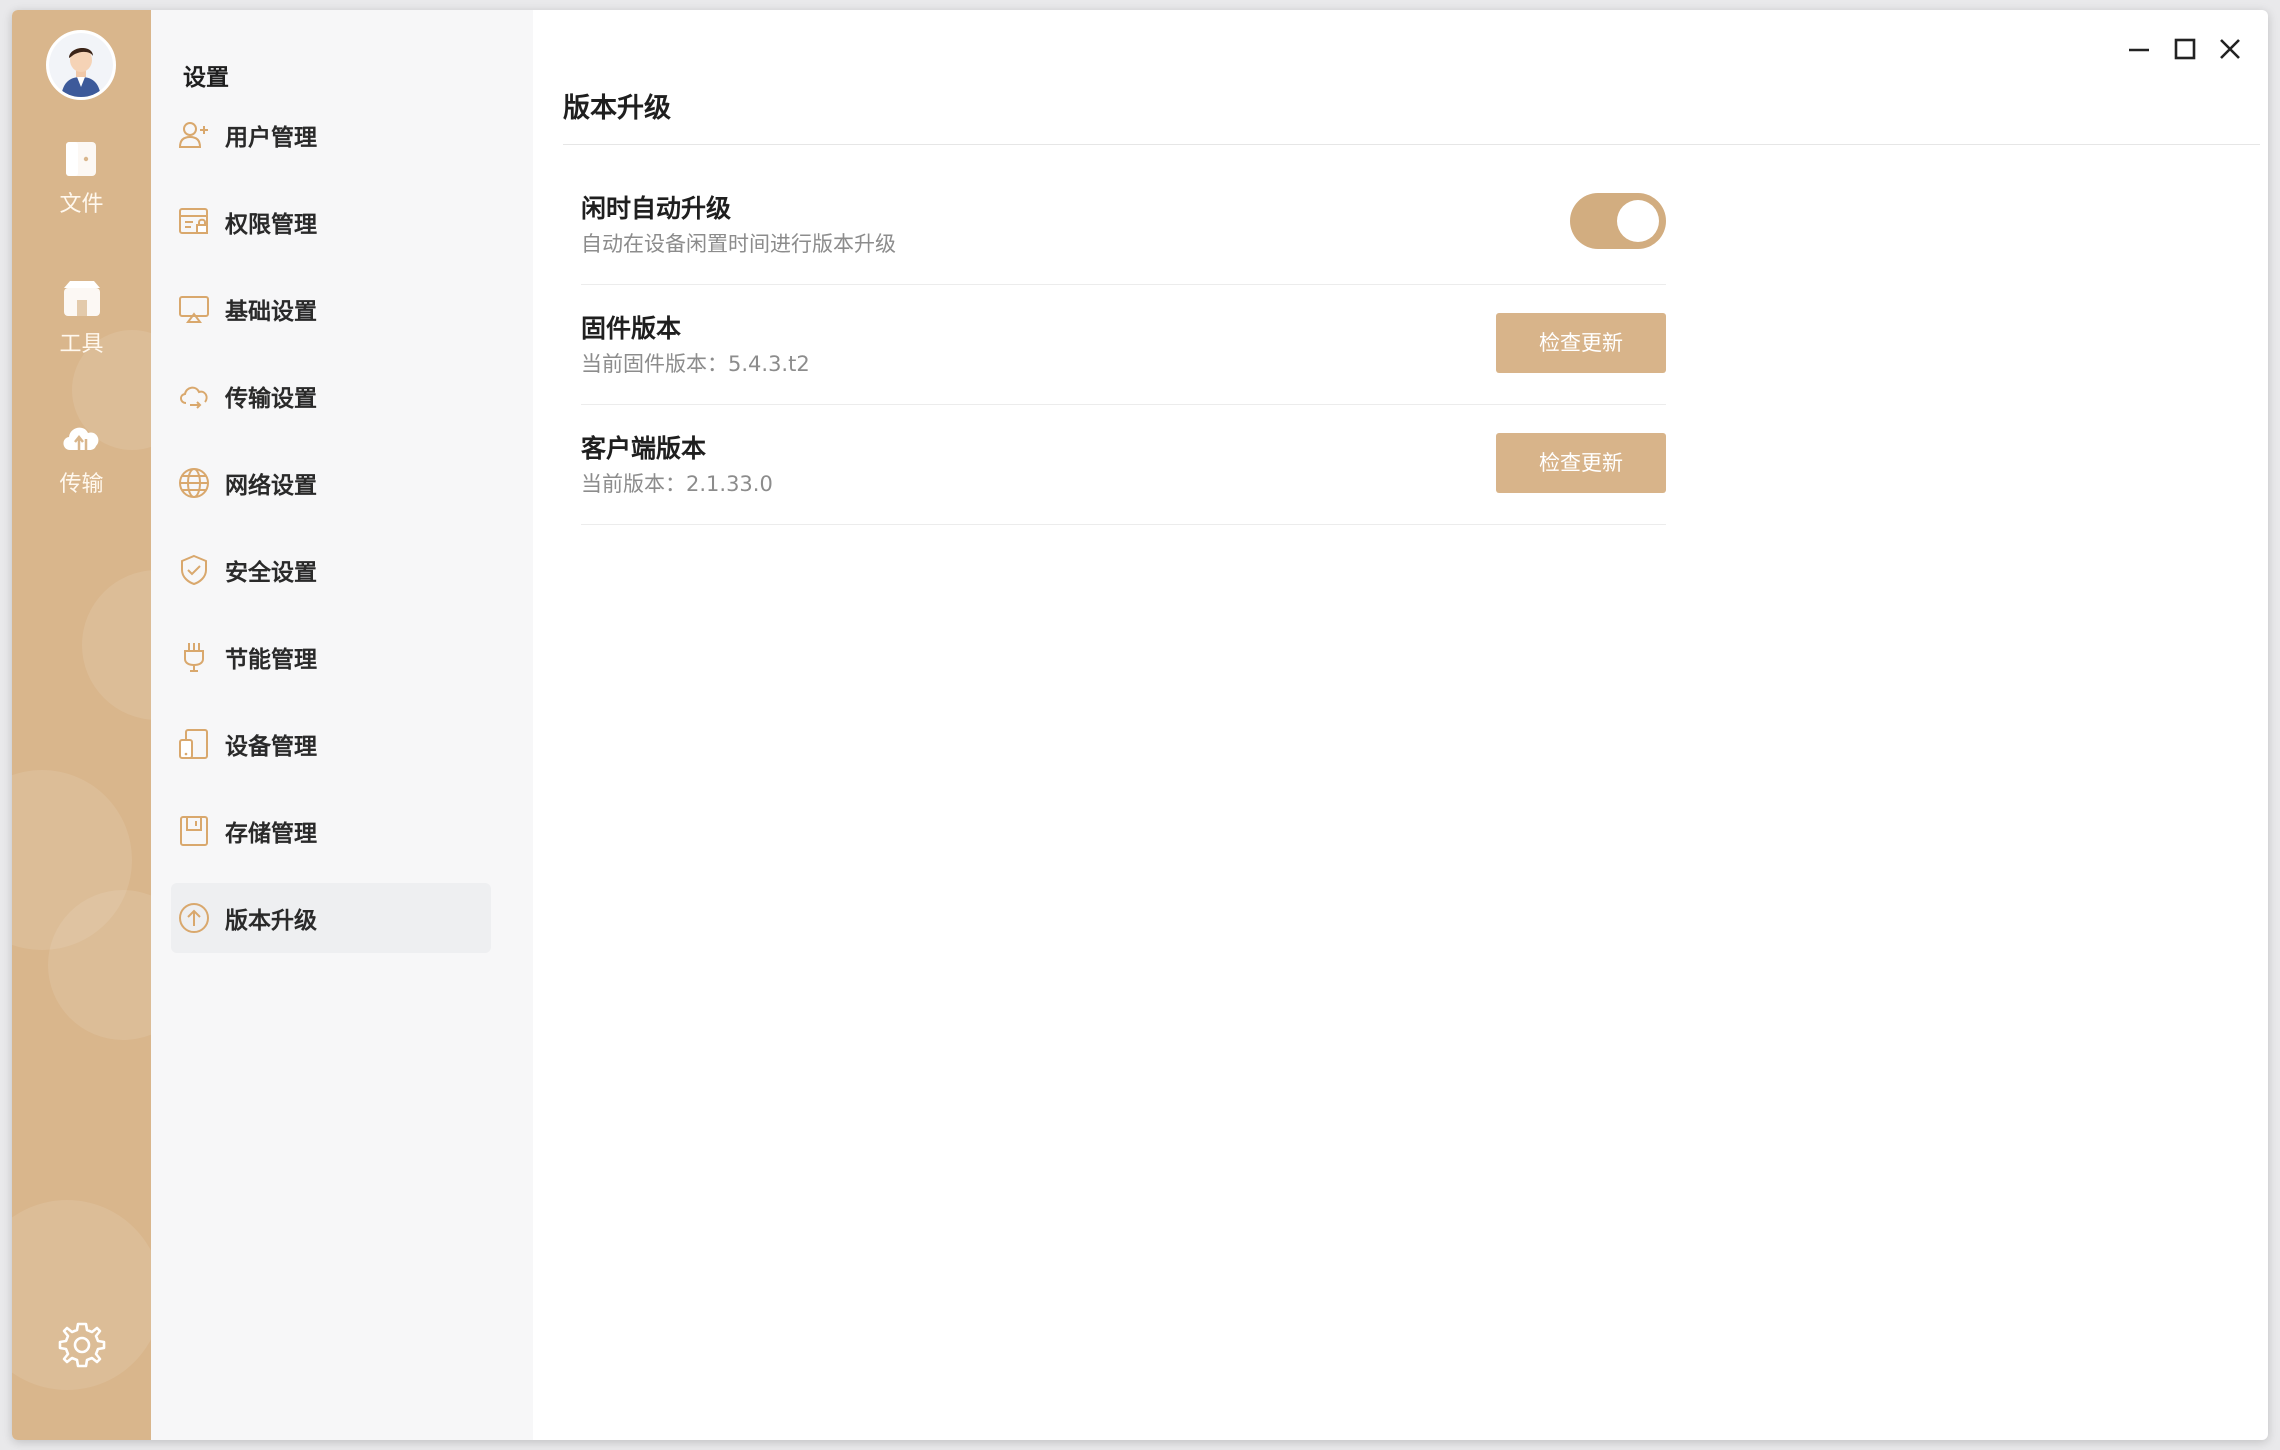 This screenshot has width=2280, height=1450. Describe the element at coordinates (80, 443) in the screenshot. I see `cloud-transfer-icon` at that location.